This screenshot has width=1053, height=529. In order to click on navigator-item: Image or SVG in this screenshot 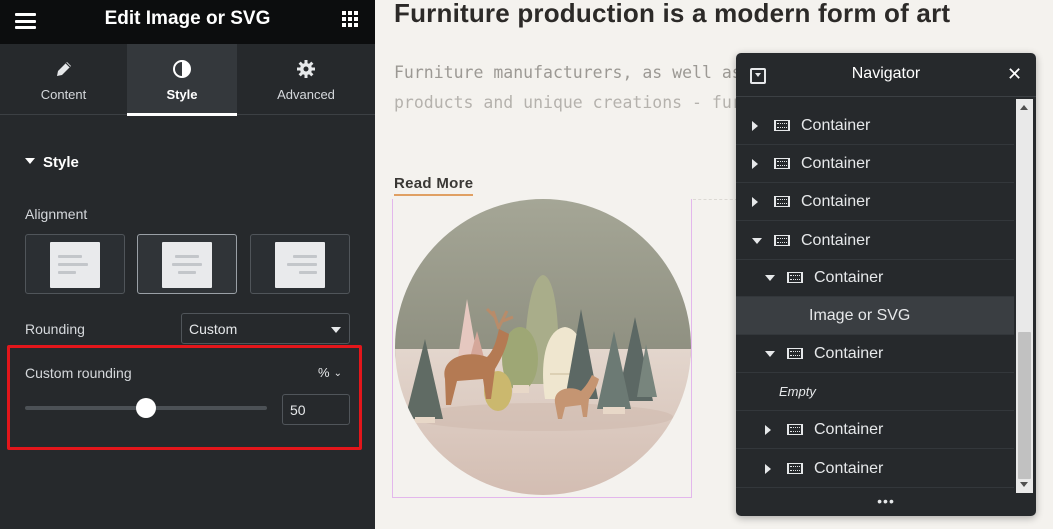, I will do `click(875, 316)`.